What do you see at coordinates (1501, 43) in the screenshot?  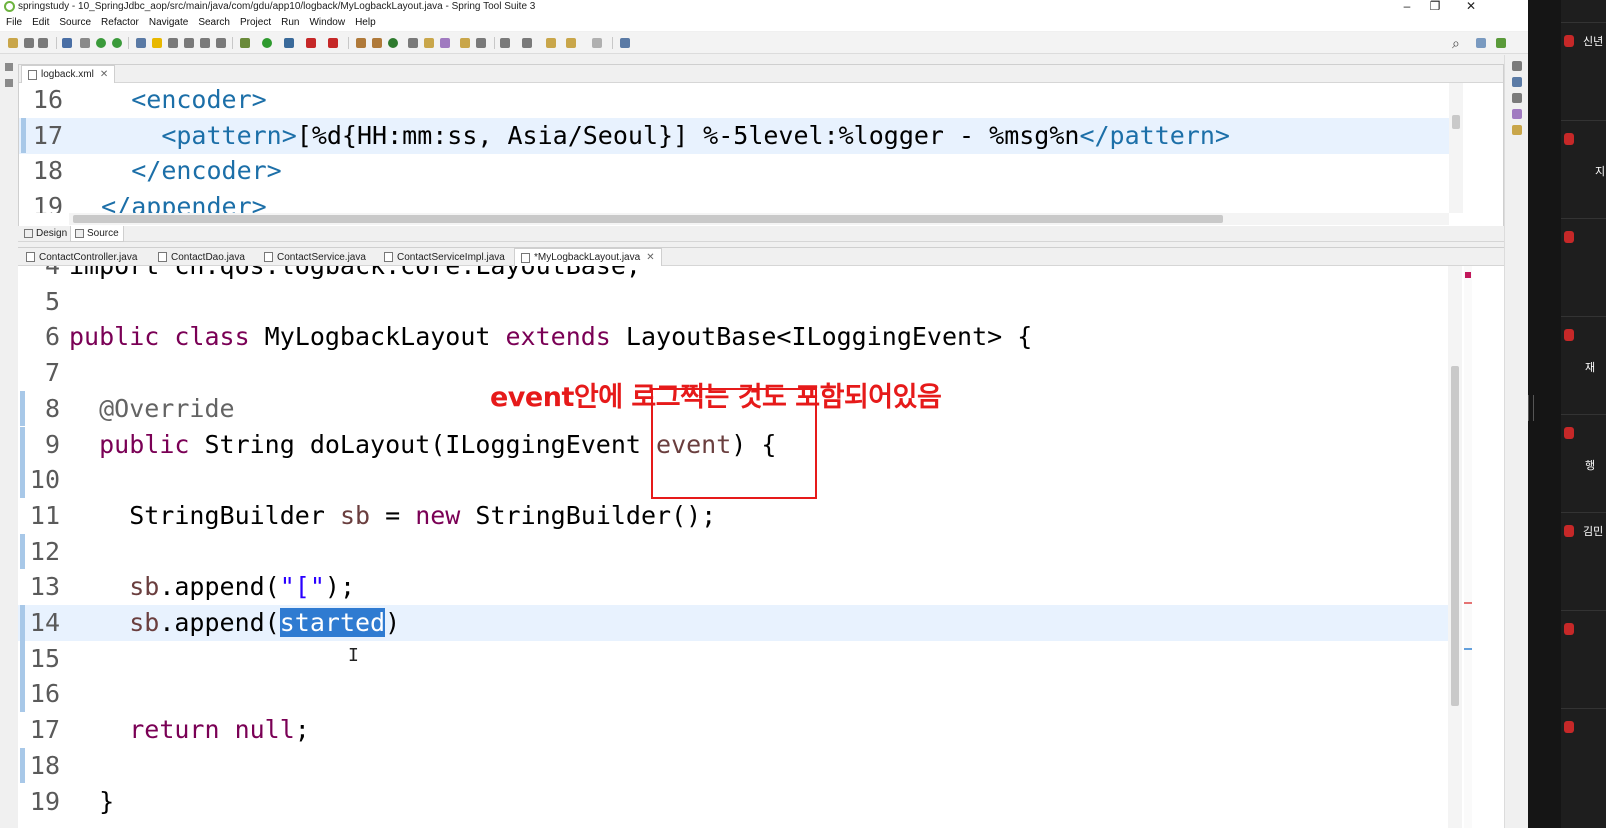 I see `spring-perspective-icon` at bounding box center [1501, 43].